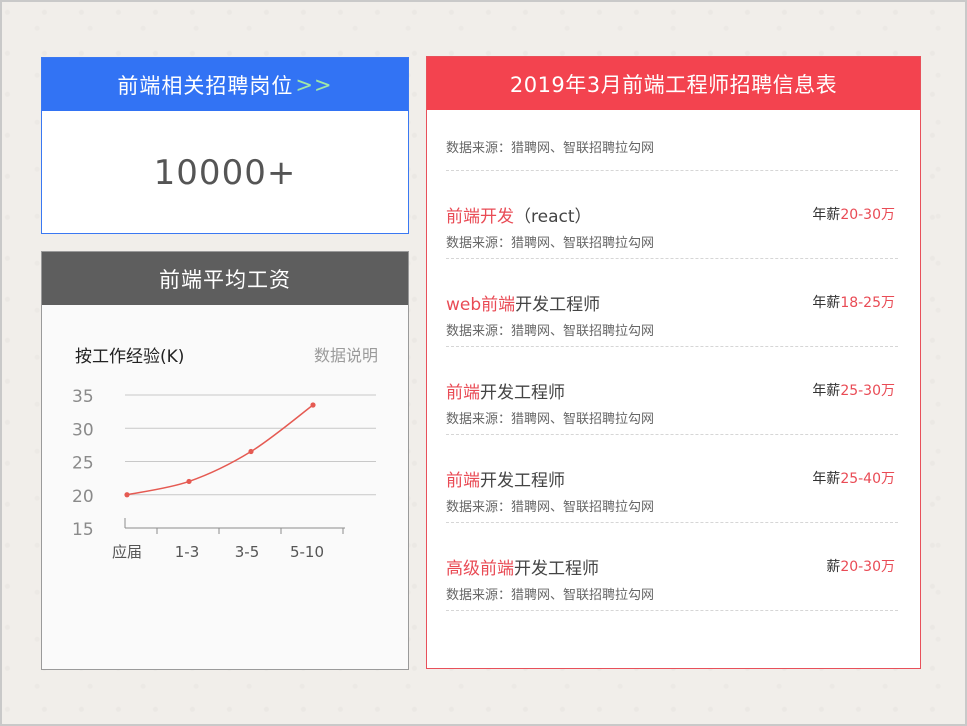  I want to click on job-title: 前端开发（react）, so click(519, 214).